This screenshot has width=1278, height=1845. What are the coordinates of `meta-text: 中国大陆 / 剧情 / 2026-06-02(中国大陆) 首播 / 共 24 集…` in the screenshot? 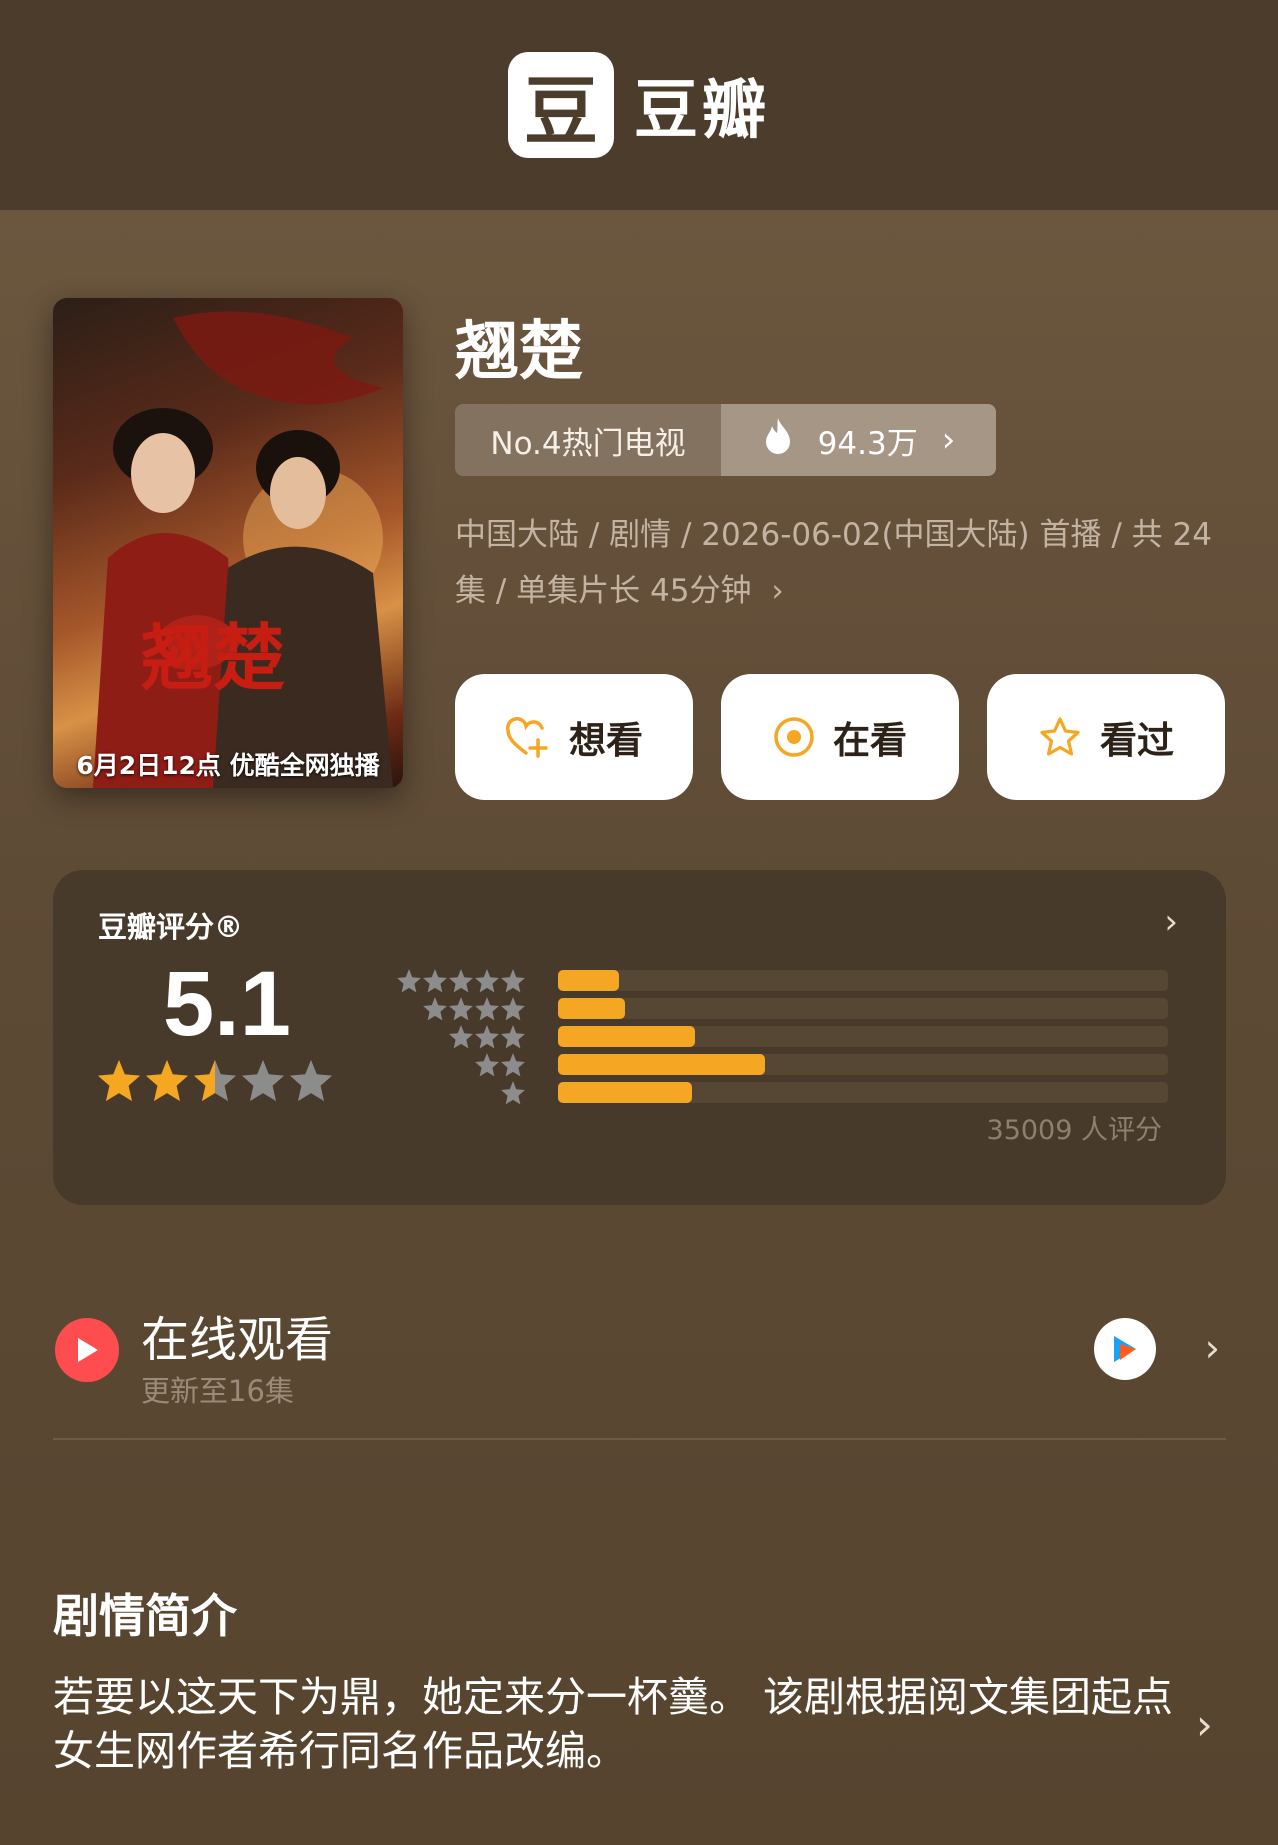 It's located at (833, 563).